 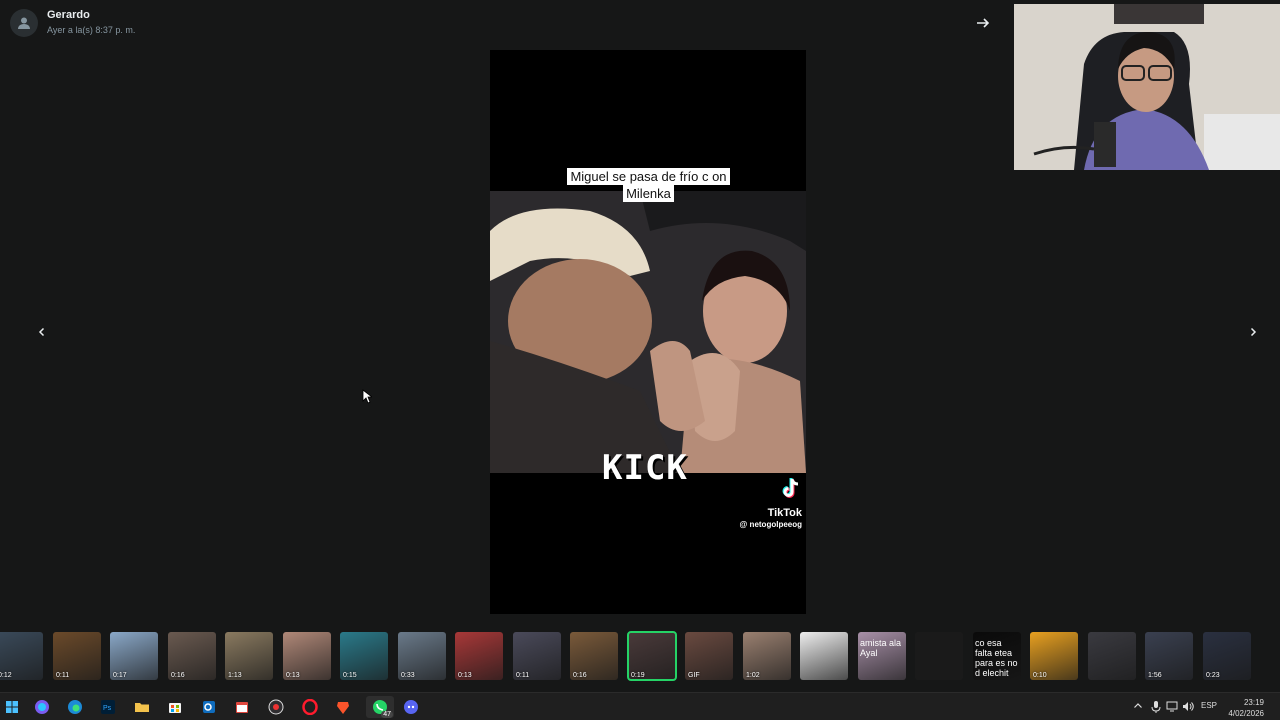 I want to click on thumbnail-duration: 1:56, so click(x=1155, y=675).